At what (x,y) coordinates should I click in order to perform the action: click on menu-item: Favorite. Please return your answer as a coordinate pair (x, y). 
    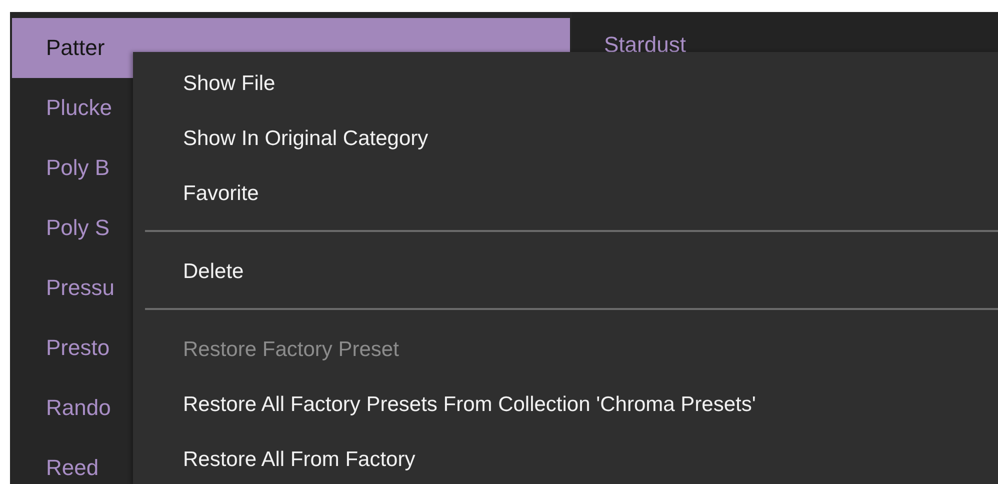
    Looking at the image, I should click on (565, 193).